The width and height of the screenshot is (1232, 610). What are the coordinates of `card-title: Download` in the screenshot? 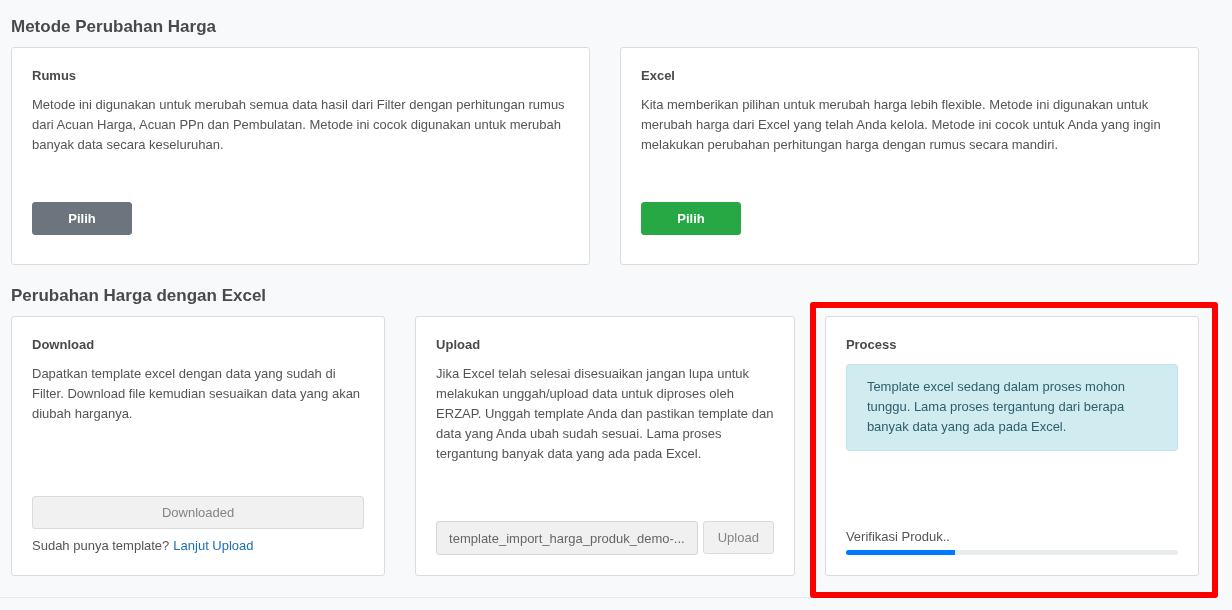 It's located at (64, 344).